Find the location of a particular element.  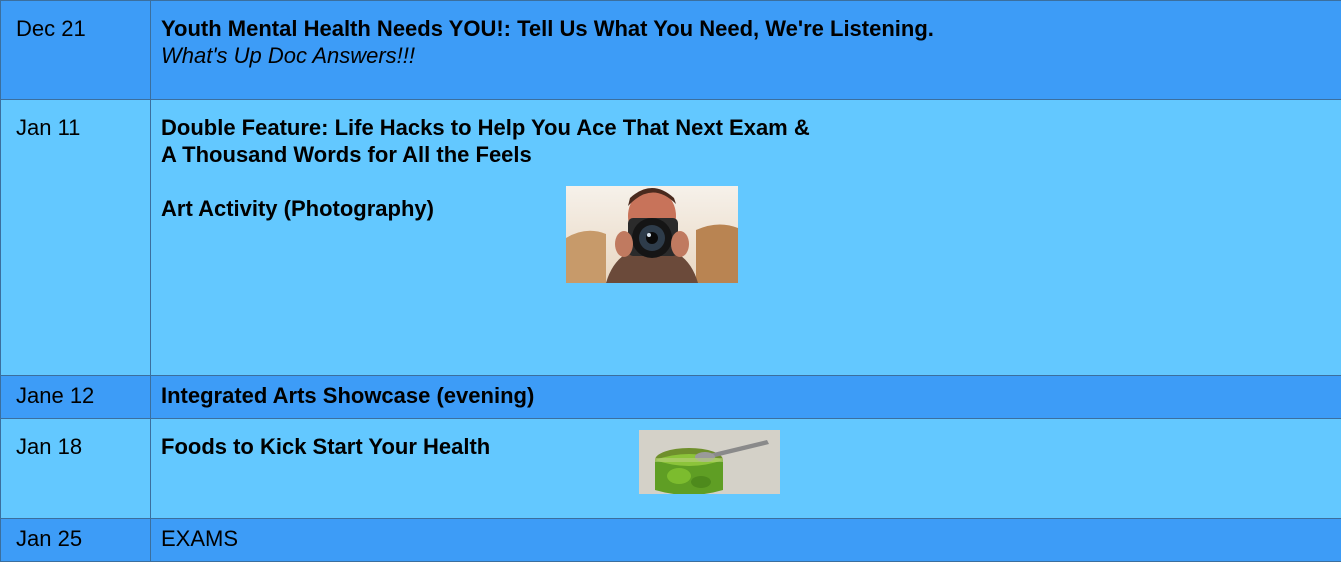

row-activity: Art Activity (Photography) is located at coordinates (297, 208).